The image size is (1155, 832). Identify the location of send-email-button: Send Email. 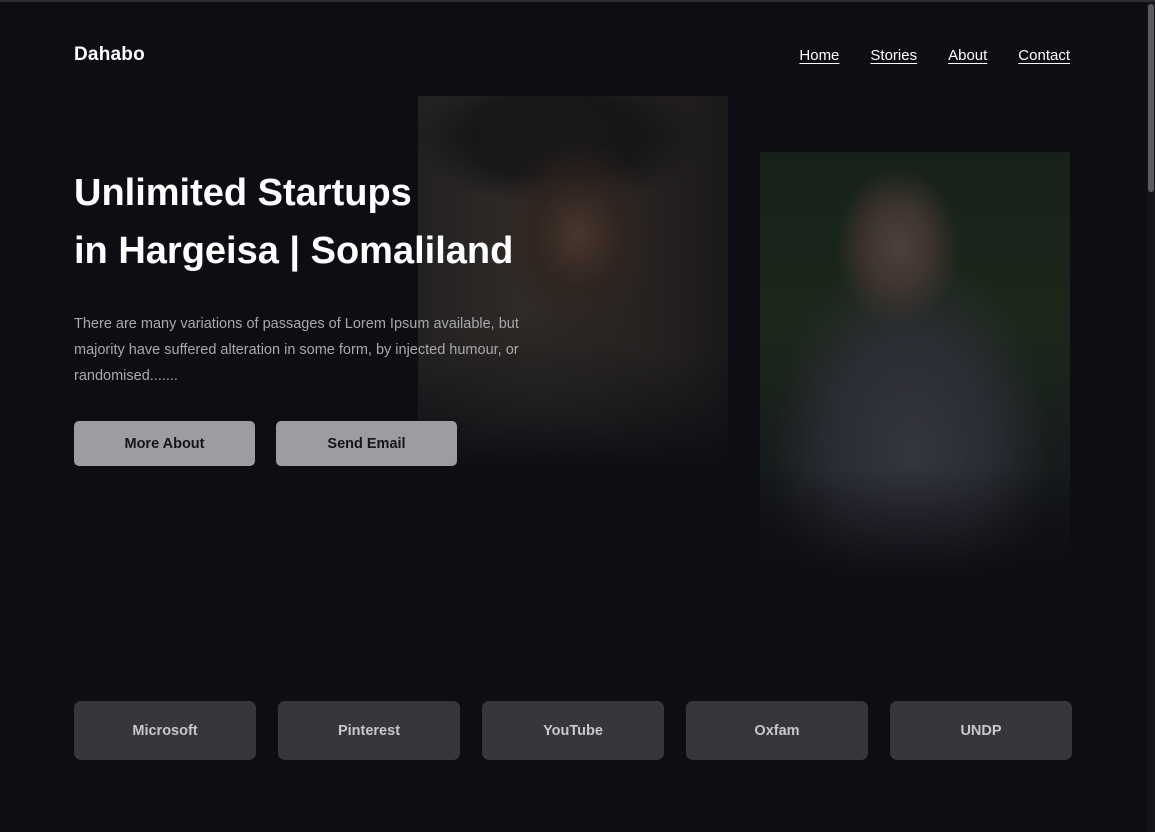
(366, 443).